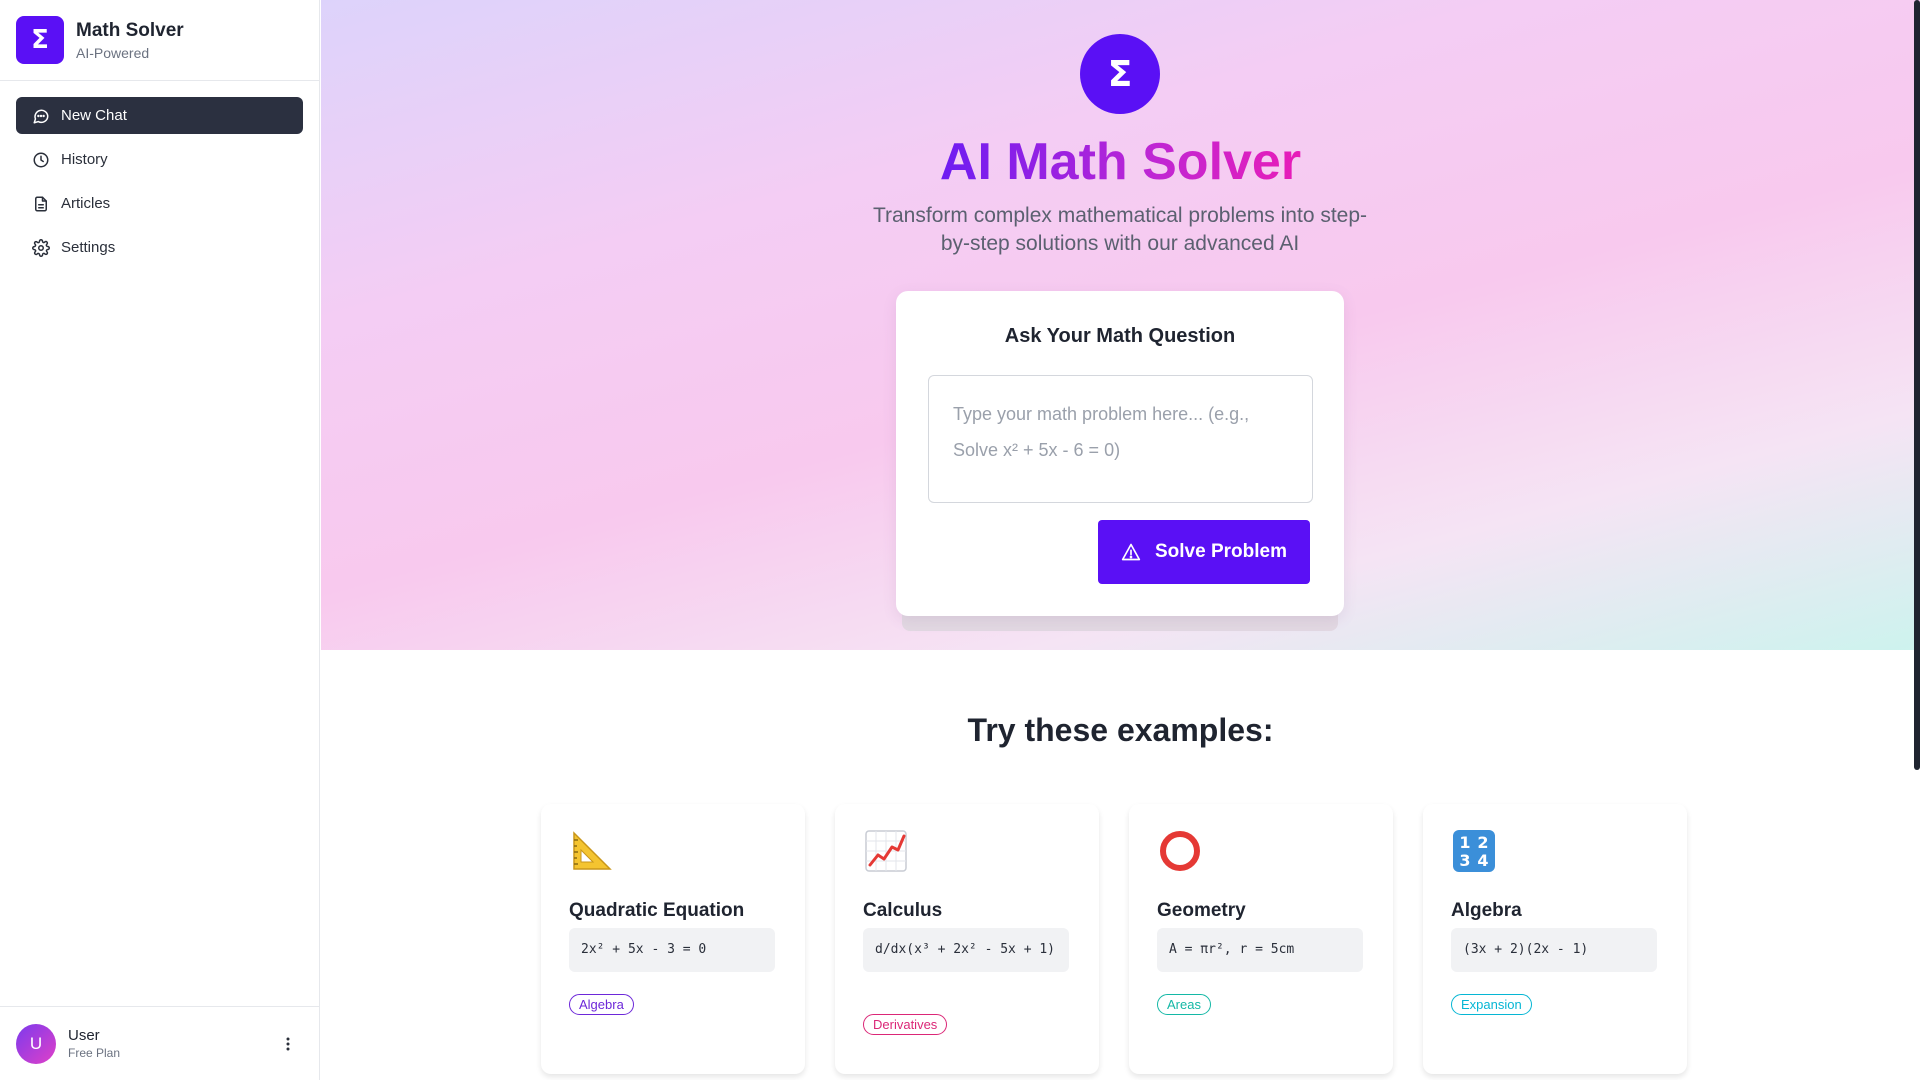 The image size is (1920, 1080). Describe the element at coordinates (1260, 950) in the screenshot. I see `example-expression: A = πr², r = 5cm` at that location.